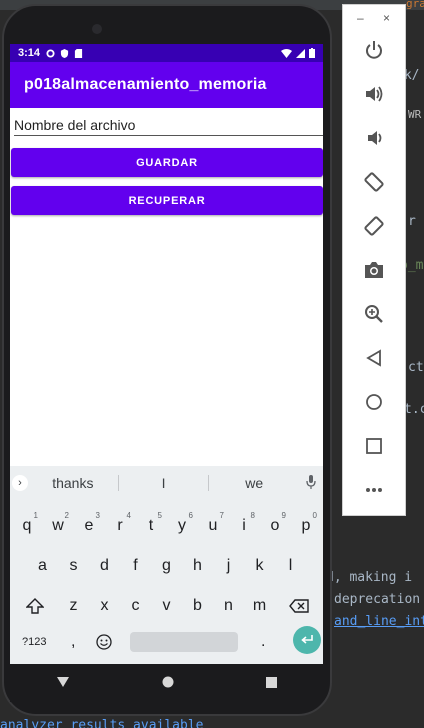 This screenshot has width=424, height=728. Describe the element at coordinates (43, 566) in the screenshot. I see `key-a: a` at that location.